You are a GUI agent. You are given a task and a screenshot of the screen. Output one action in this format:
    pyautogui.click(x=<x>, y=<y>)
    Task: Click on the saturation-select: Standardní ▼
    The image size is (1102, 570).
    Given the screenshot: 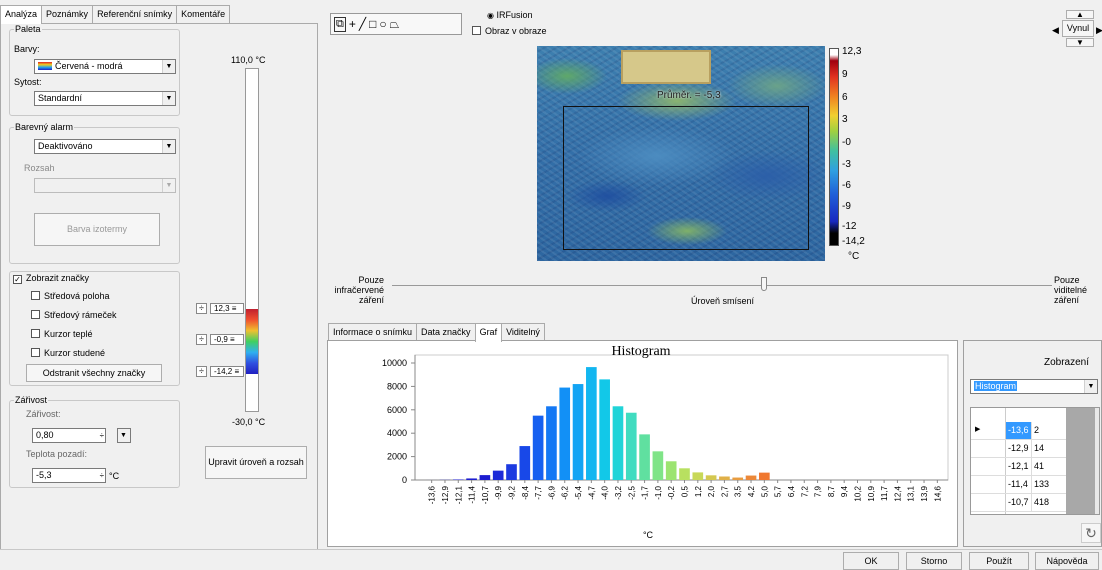 What is the action you would take?
    pyautogui.click(x=105, y=98)
    